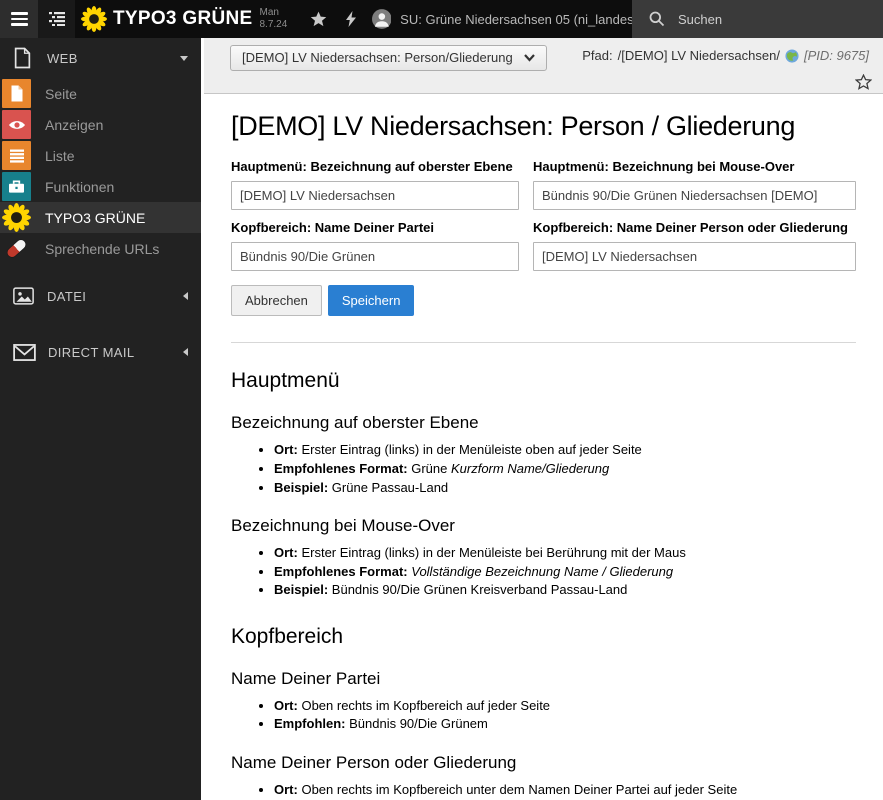  What do you see at coordinates (100, 93) in the screenshot?
I see `sidebar-item-seite: Seite` at bounding box center [100, 93].